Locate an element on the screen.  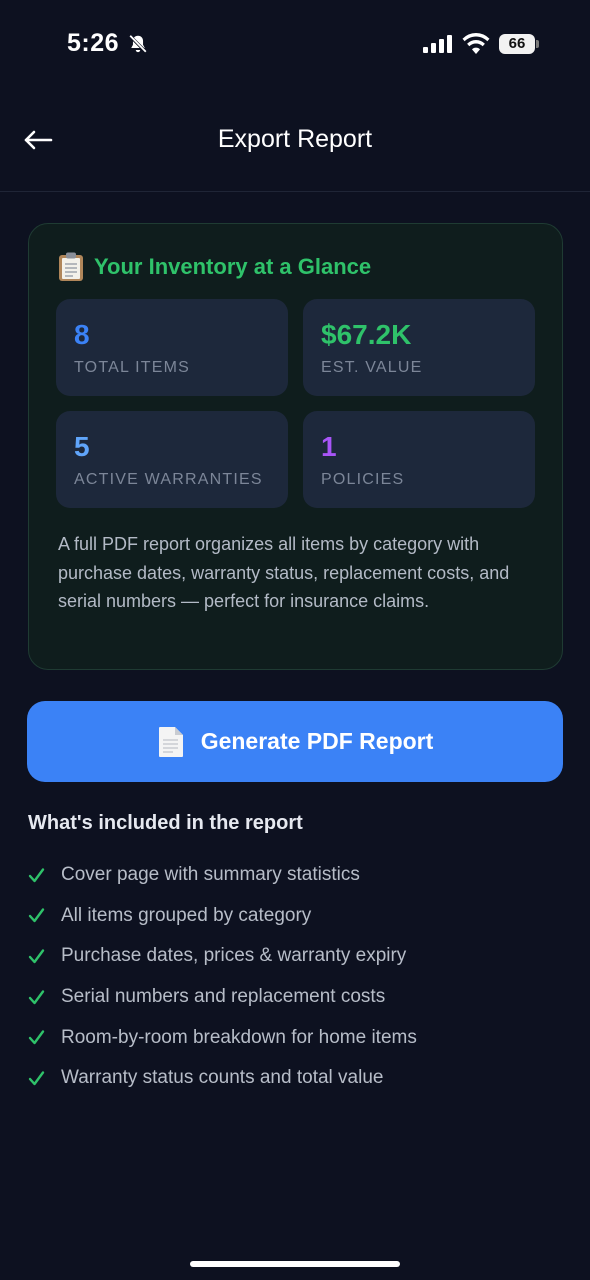
list-item: Serial numbers and replacement costs is located at coordinates (298, 997).